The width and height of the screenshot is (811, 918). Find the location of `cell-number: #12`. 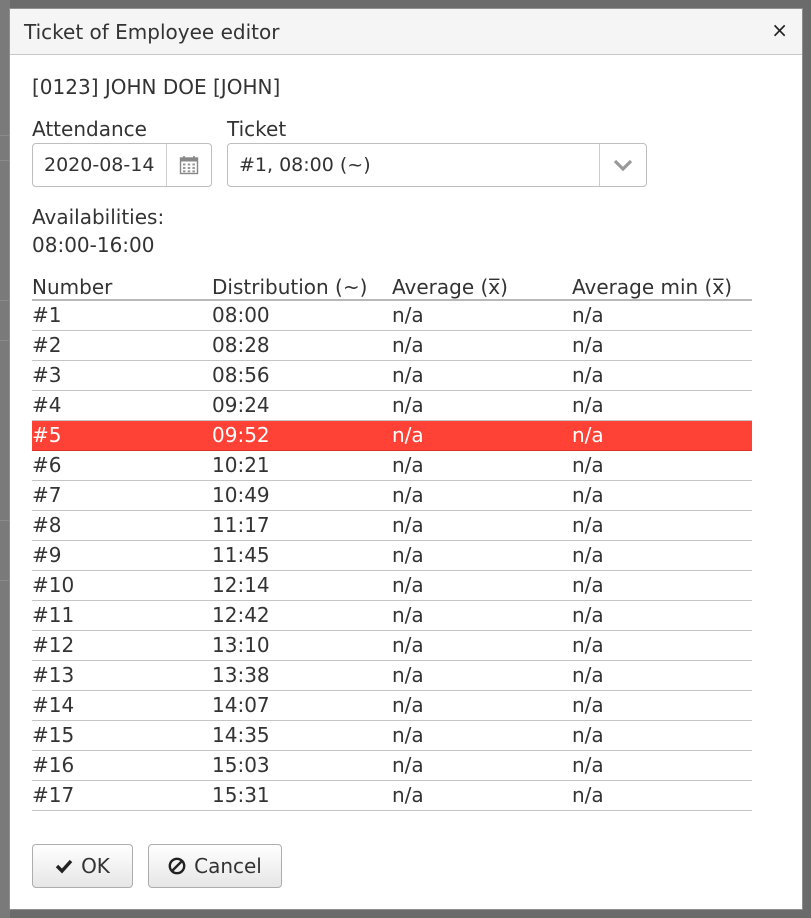

cell-number: #12 is located at coordinates (53, 645).